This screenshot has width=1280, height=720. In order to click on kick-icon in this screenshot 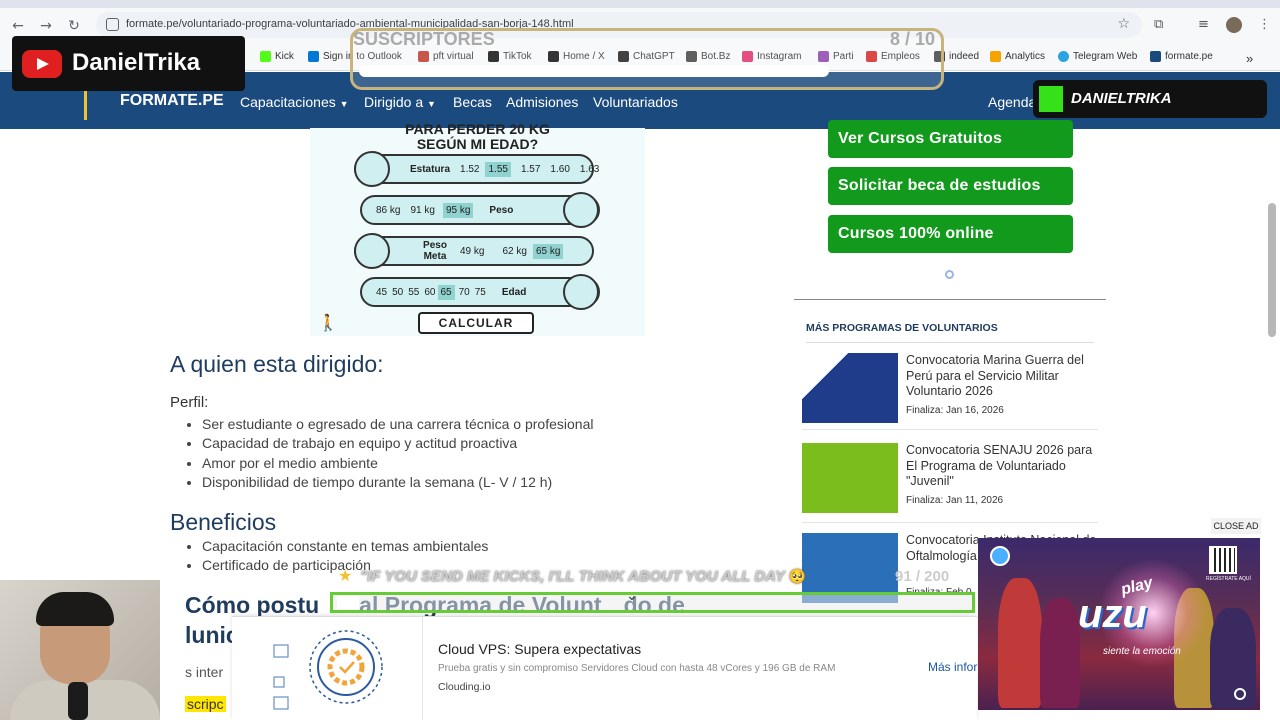, I will do `click(265, 56)`.